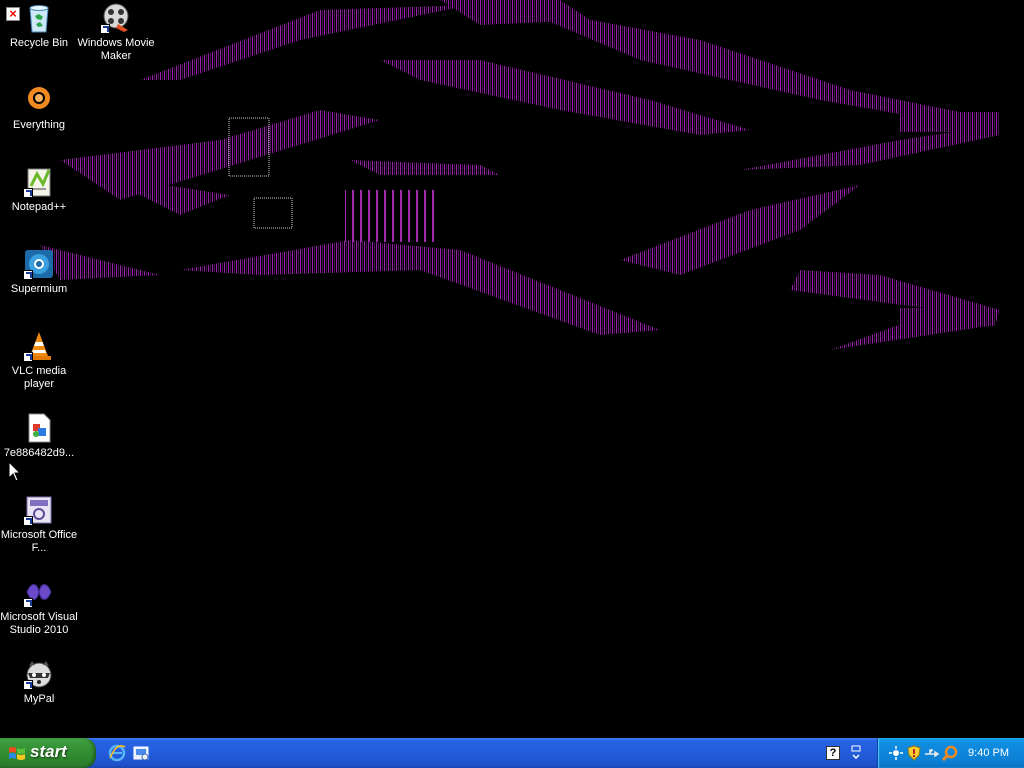 The width and height of the screenshot is (1024, 768). I want to click on desktop-icon-label: Everything, so click(39, 125).